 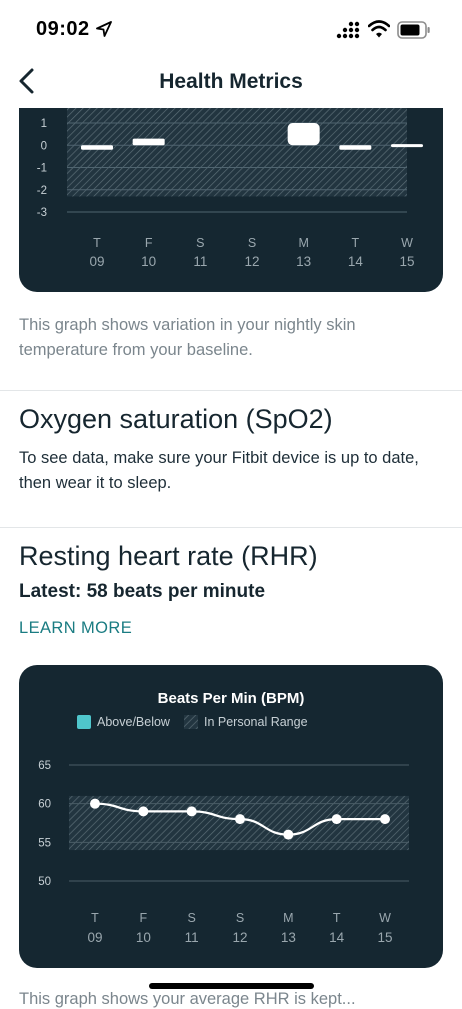 I want to click on legend-label: In Personal Range, so click(x=256, y=722).